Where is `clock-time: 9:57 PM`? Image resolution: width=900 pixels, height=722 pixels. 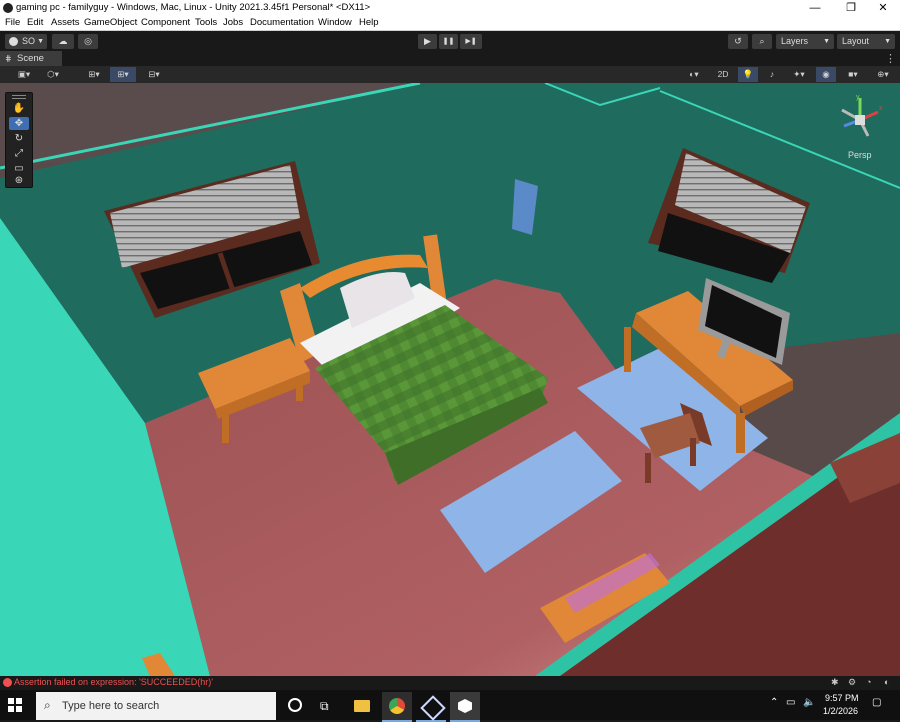 clock-time: 9:57 PM is located at coordinates (842, 698).